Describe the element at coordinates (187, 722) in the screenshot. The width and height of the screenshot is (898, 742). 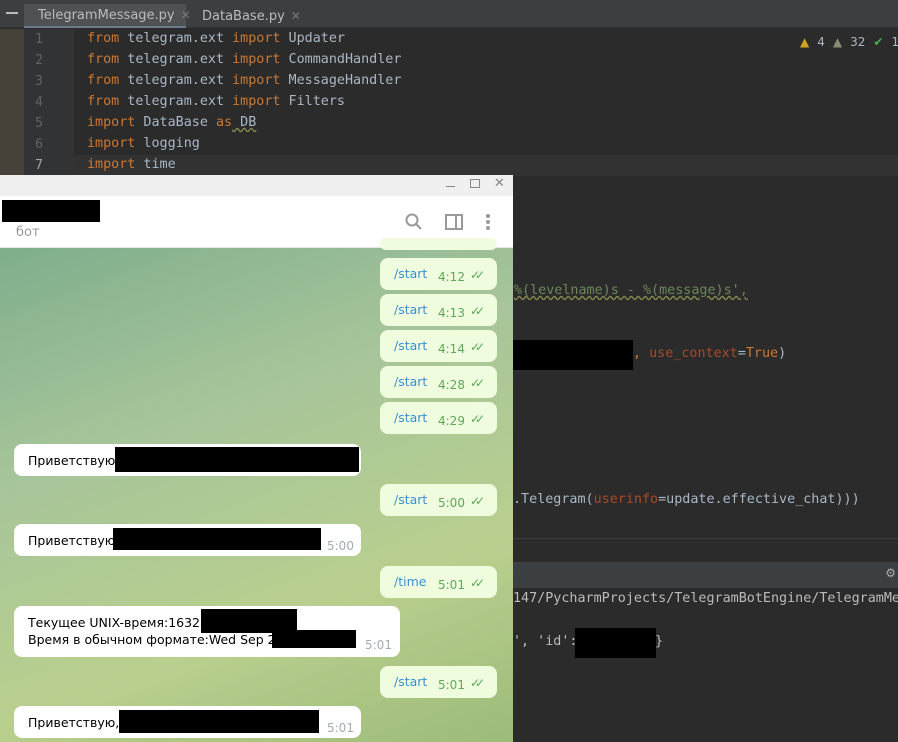
I see `message-incoming: Приветствую, Е 5:01` at that location.